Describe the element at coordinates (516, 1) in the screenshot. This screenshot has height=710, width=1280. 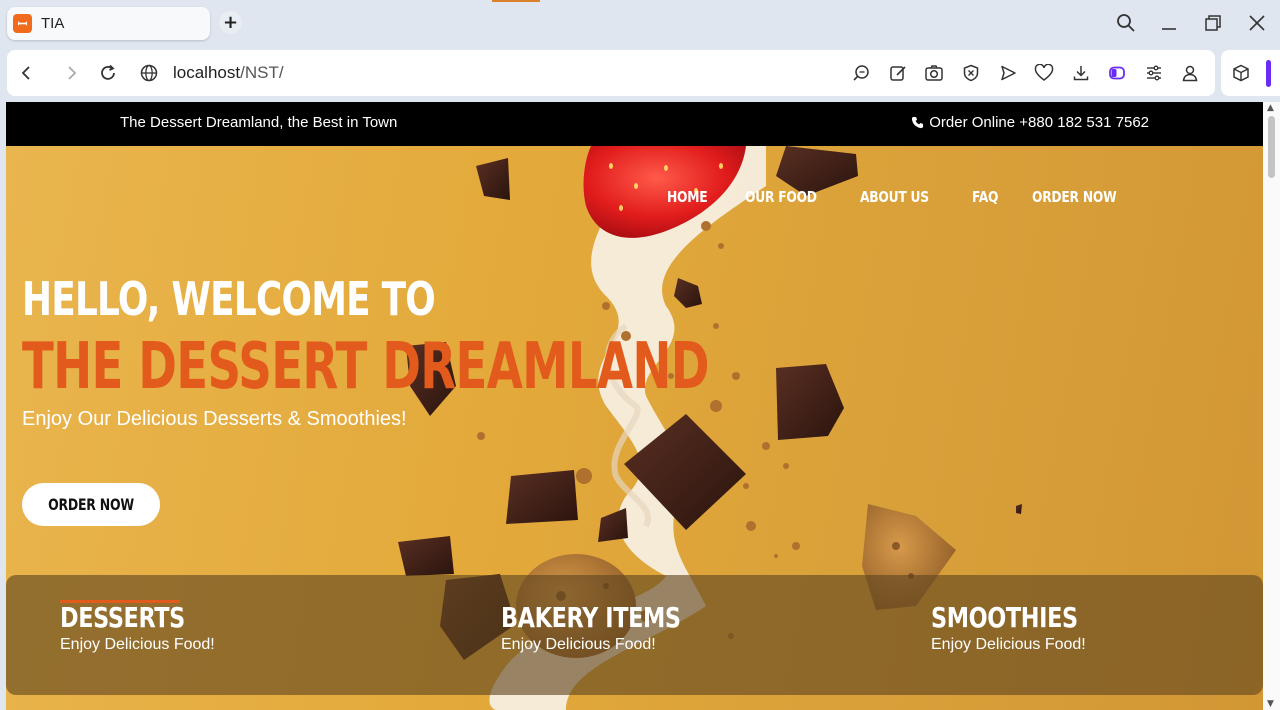
I see `page-loading-indicator` at that location.